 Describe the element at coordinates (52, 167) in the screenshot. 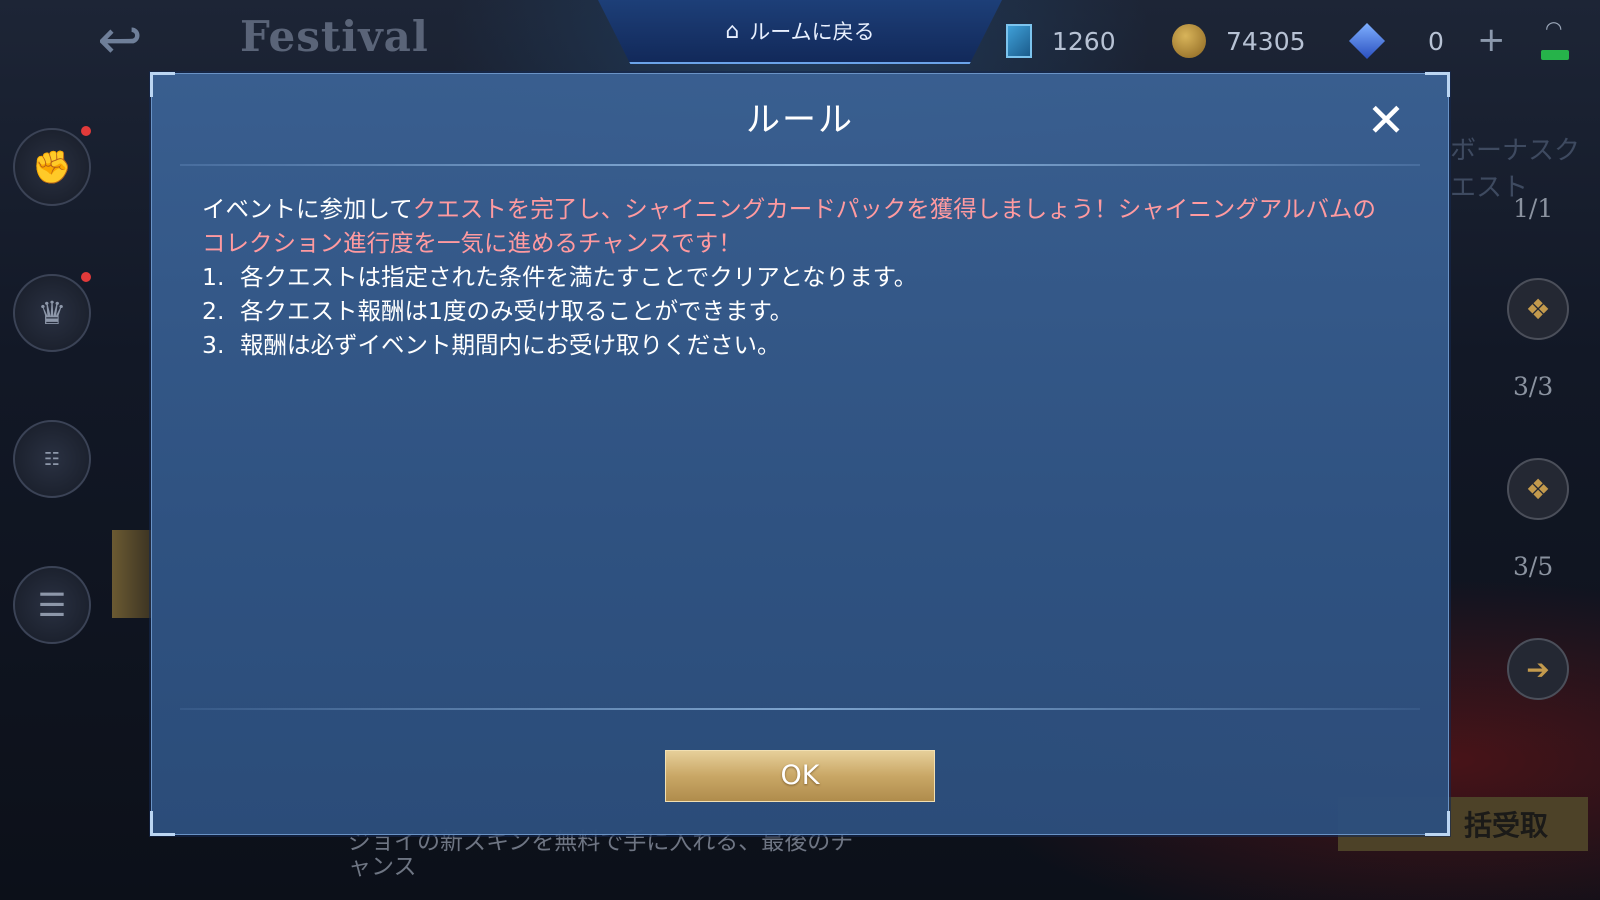

I see `fist-icon: ✊` at that location.